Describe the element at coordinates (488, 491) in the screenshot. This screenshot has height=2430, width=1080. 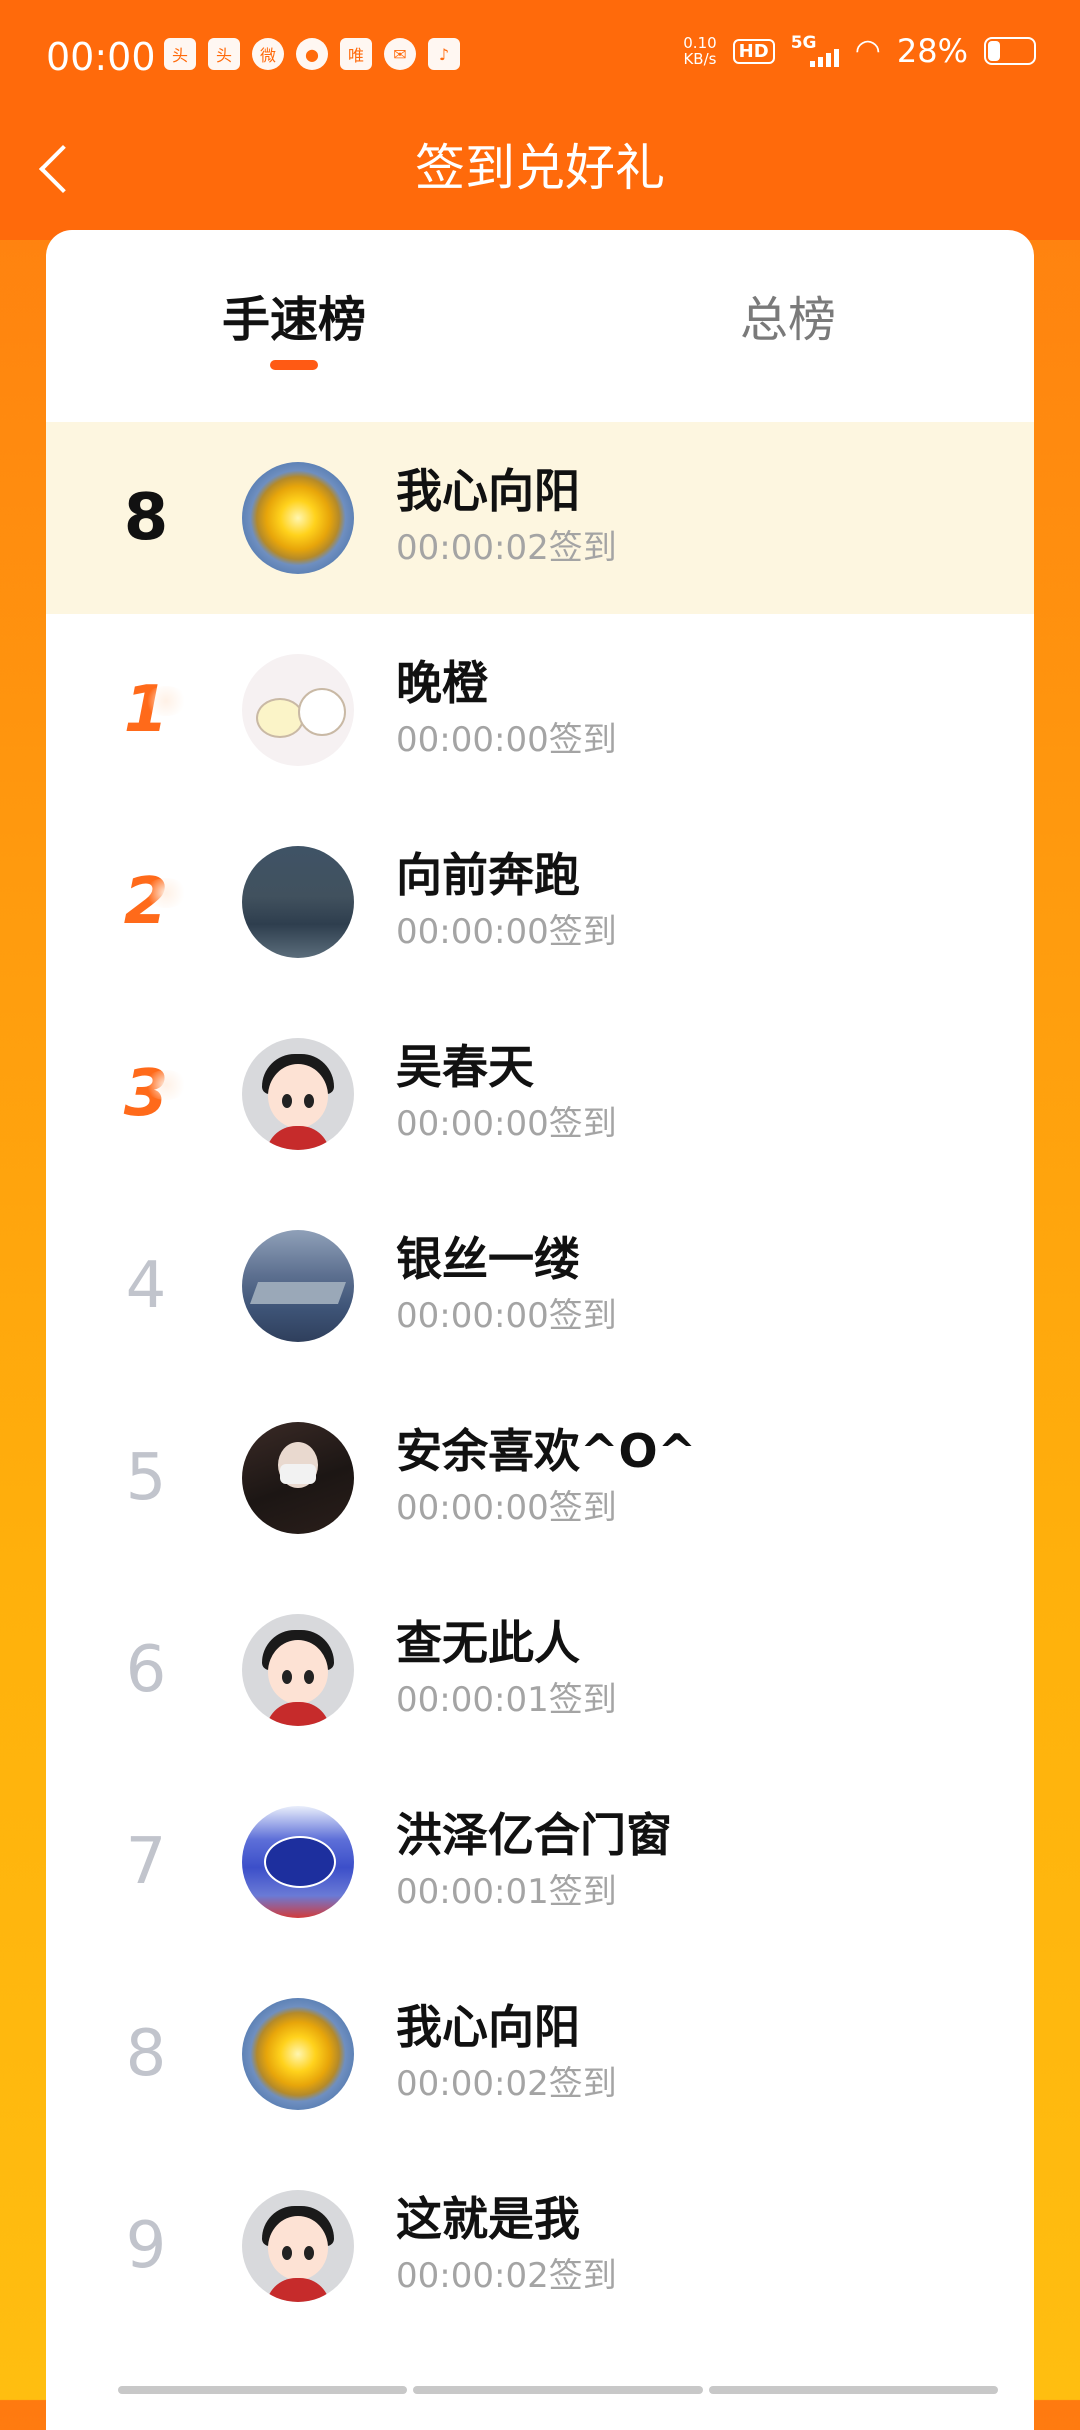
I see `my-rank-name: 我心向阳` at that location.